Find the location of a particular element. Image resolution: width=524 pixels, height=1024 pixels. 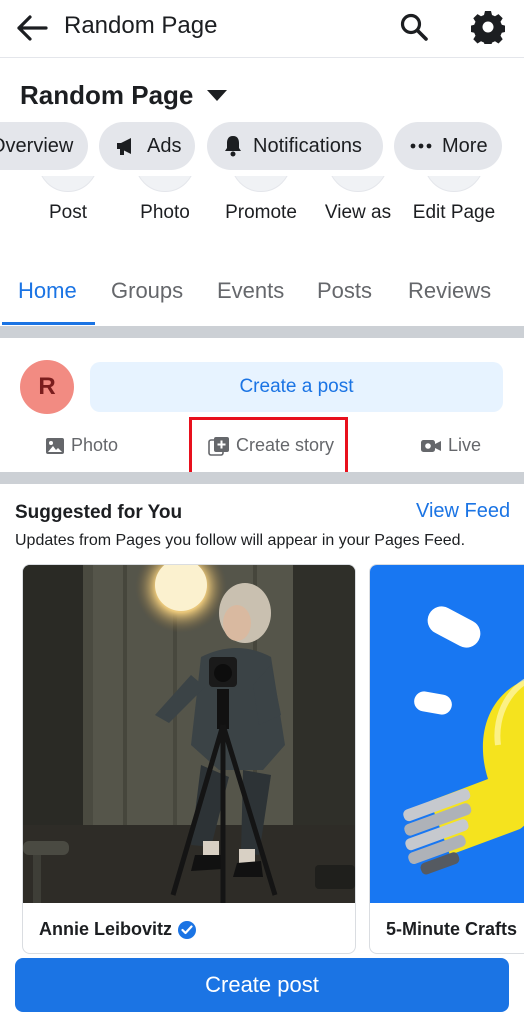

chip-label: Notifications is located at coordinates (307, 145).